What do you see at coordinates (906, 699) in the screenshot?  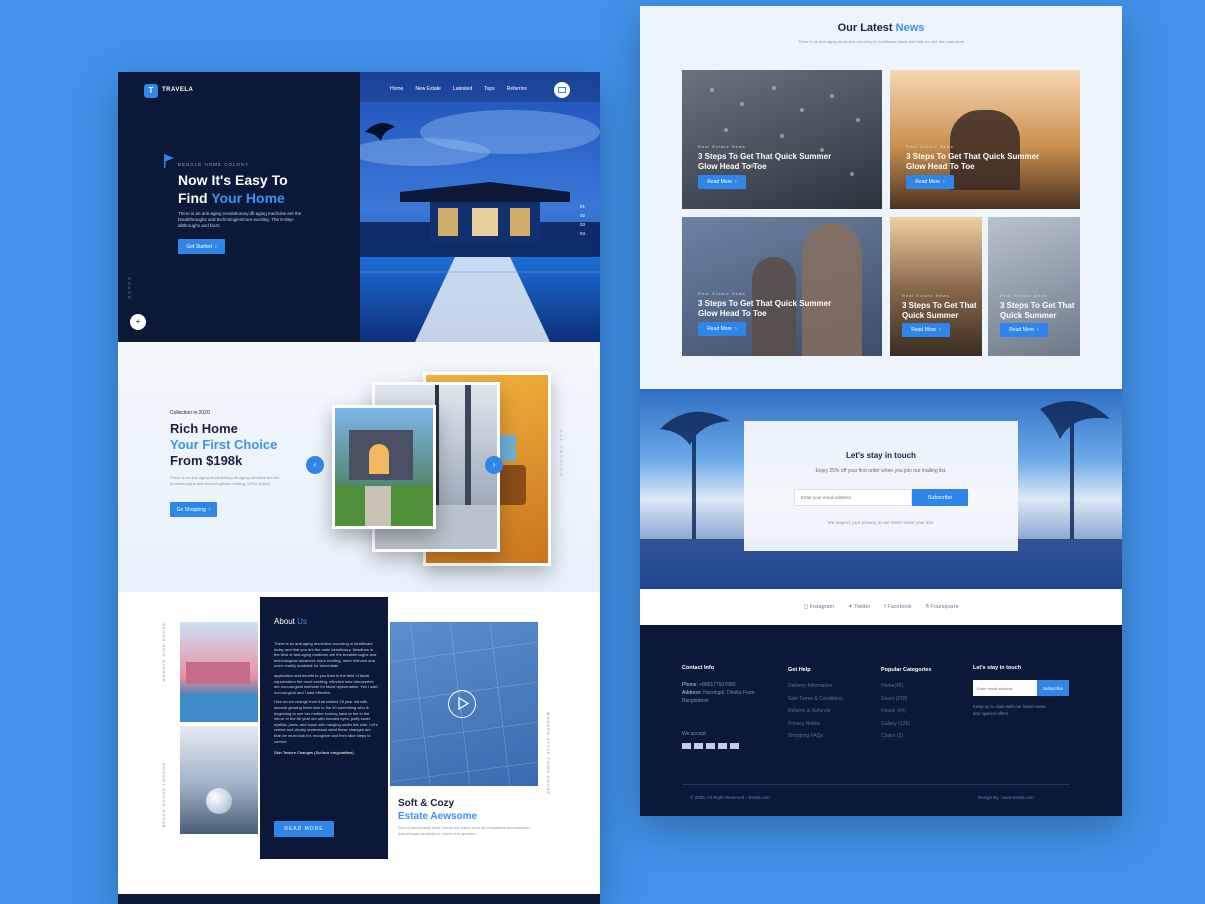 I see `category-link: Doors (278)` at bounding box center [906, 699].